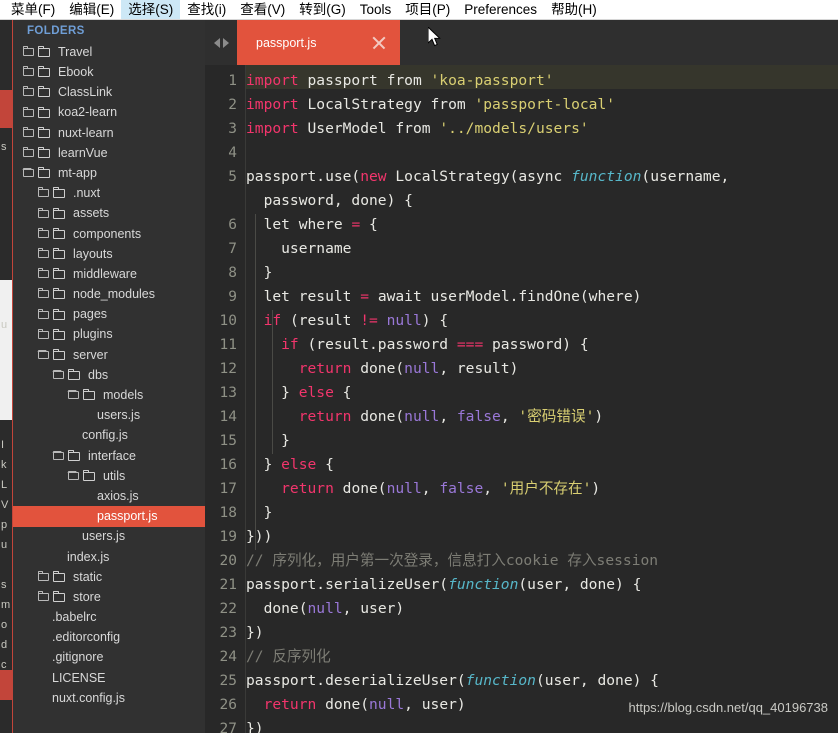 Image resolution: width=838 pixels, height=733 pixels. What do you see at coordinates (109, 72) in the screenshot?
I see `tree-folder-ebook: Ebook` at bounding box center [109, 72].